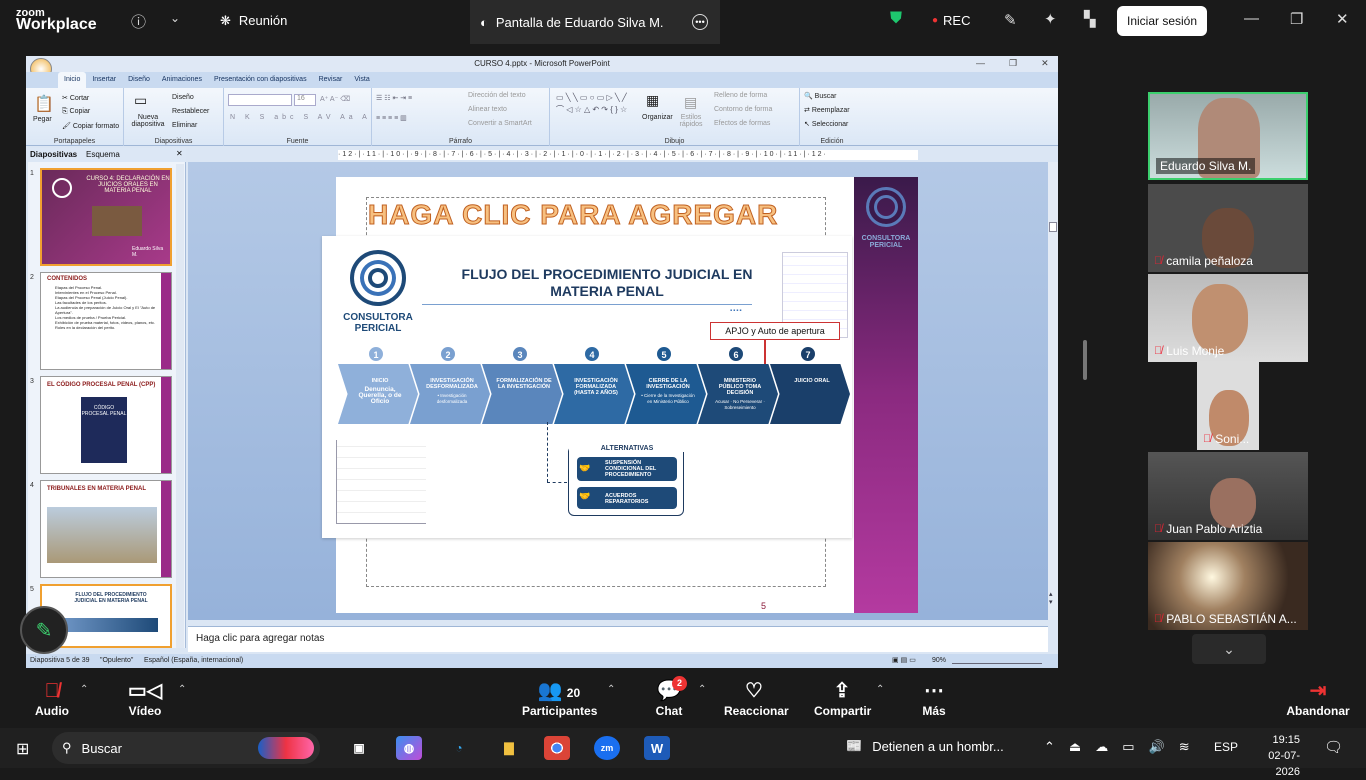  Describe the element at coordinates (1053, 227) in the screenshot. I see `scroll-thumb` at that location.